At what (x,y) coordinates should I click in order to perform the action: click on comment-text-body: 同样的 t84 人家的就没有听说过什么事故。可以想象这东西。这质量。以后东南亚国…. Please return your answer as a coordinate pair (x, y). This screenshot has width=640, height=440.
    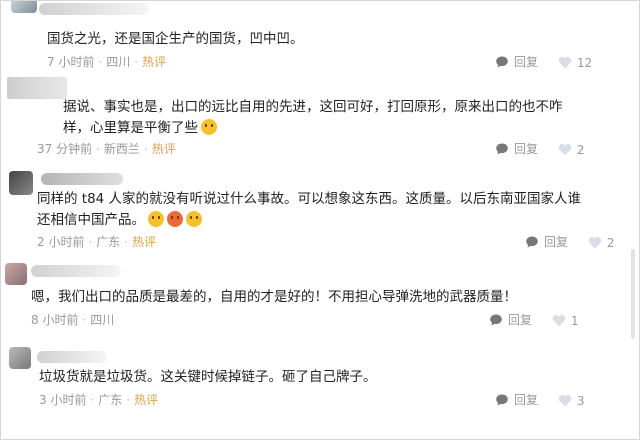
    Looking at the image, I should click on (309, 209).